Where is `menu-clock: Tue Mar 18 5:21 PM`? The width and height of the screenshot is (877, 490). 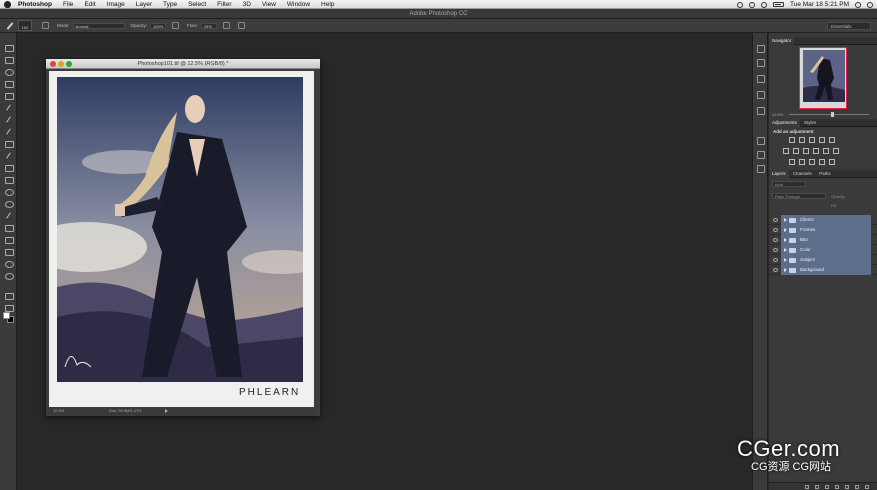 menu-clock: Tue Mar 18 5:21 PM is located at coordinates (819, 4).